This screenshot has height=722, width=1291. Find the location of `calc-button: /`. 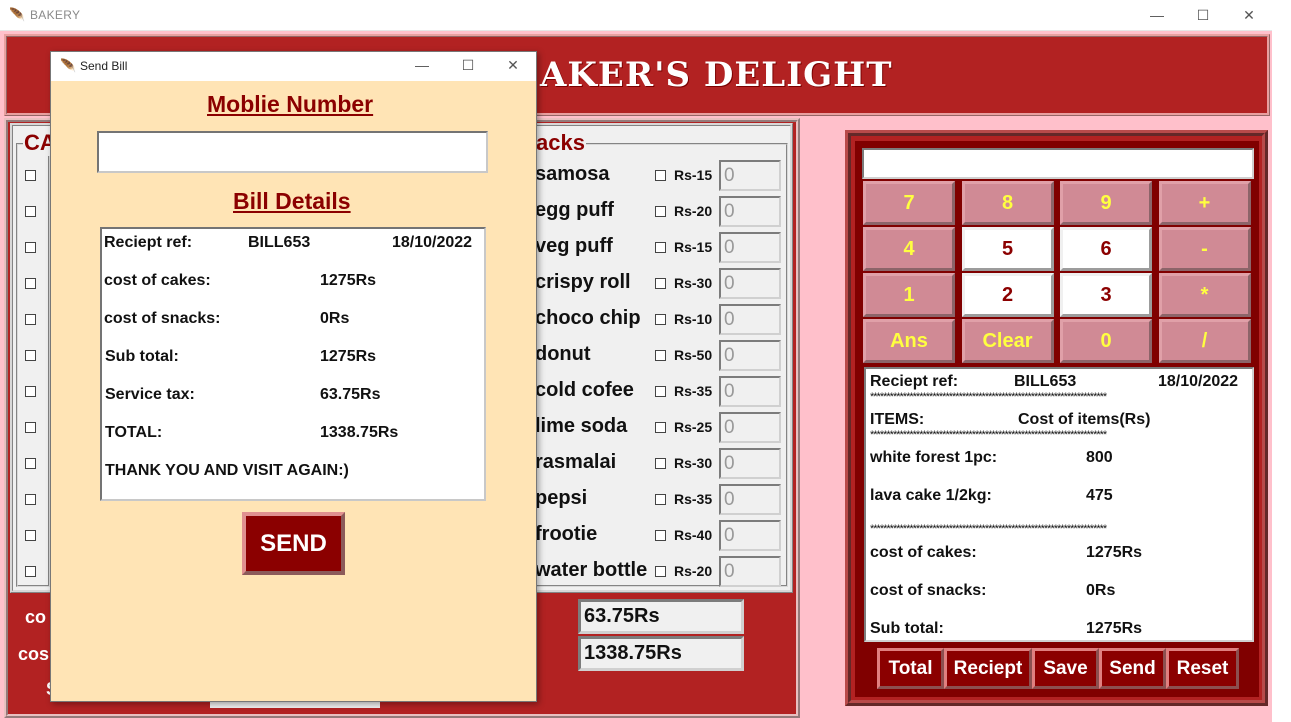

calc-button: / is located at coordinates (1204, 341).